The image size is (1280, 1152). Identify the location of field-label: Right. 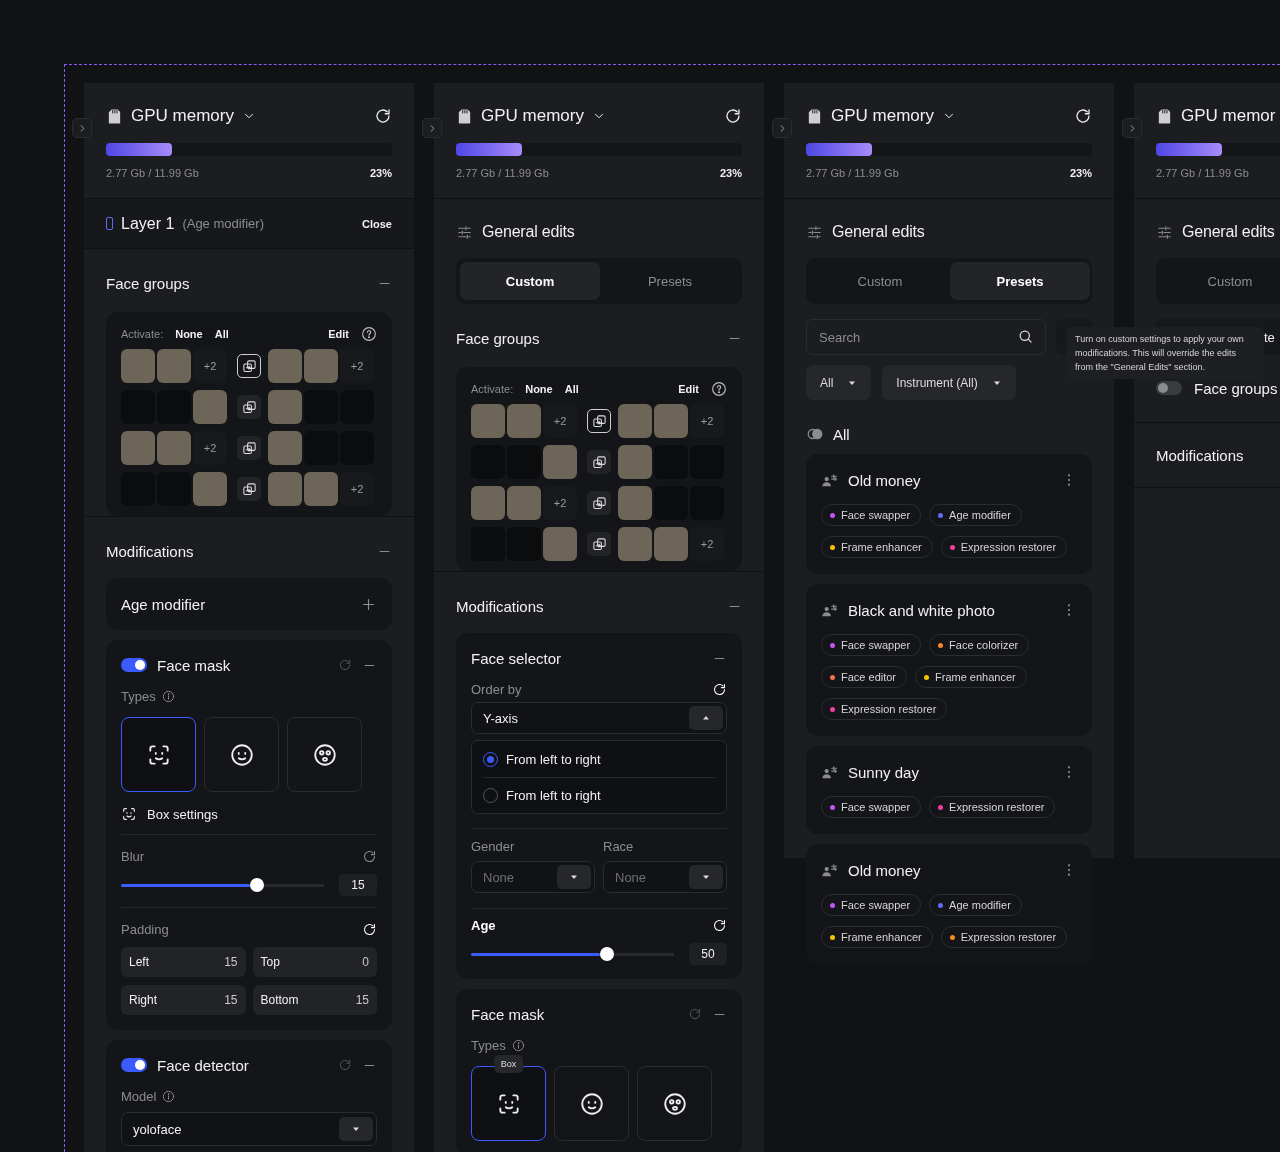
(143, 1000).